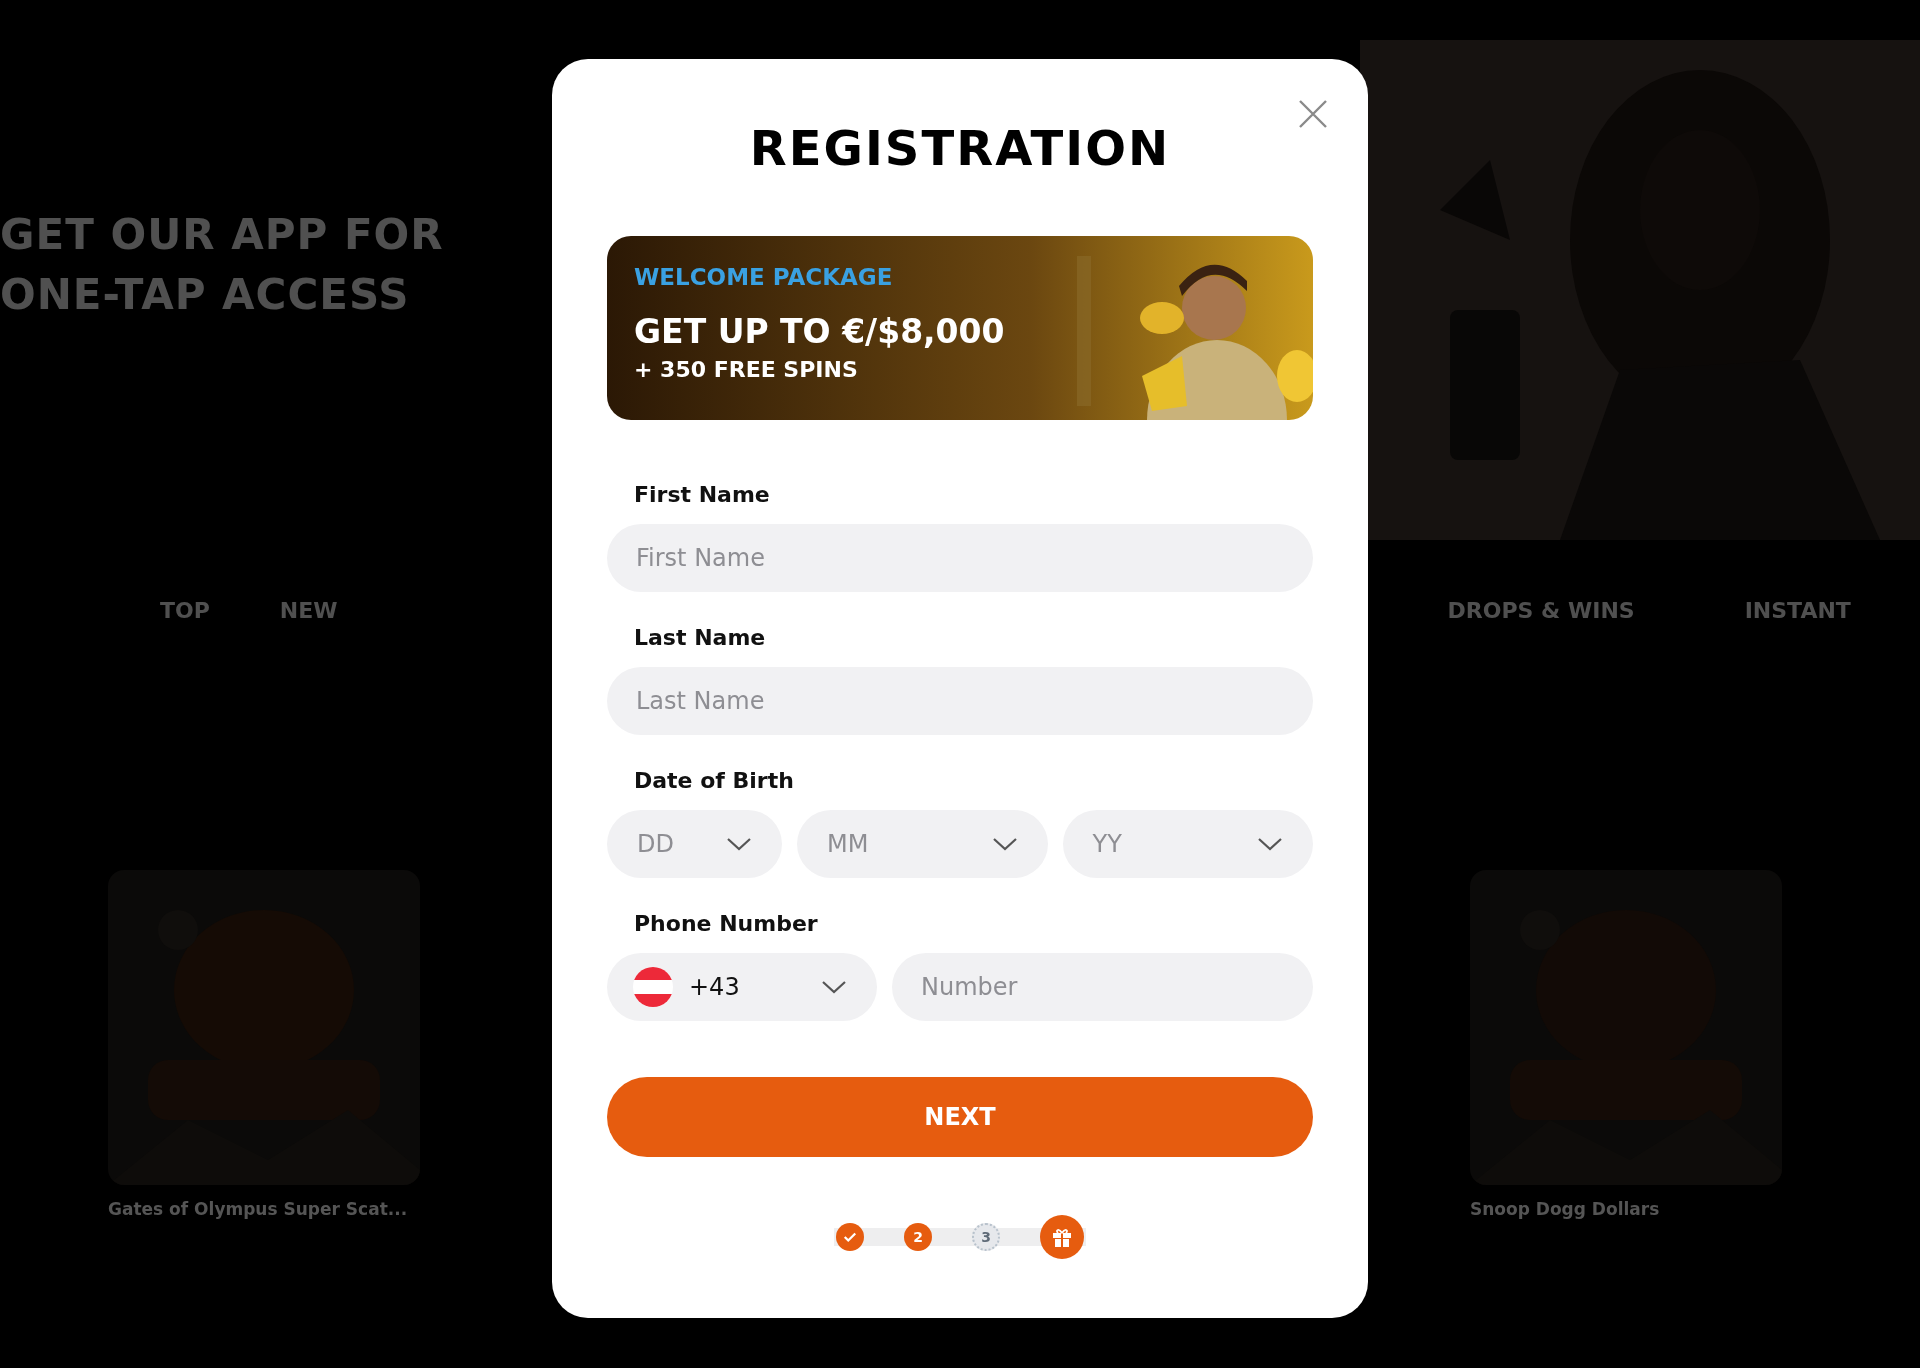 This screenshot has height=1368, width=1920. I want to click on field-label: Phone Number, so click(726, 924).